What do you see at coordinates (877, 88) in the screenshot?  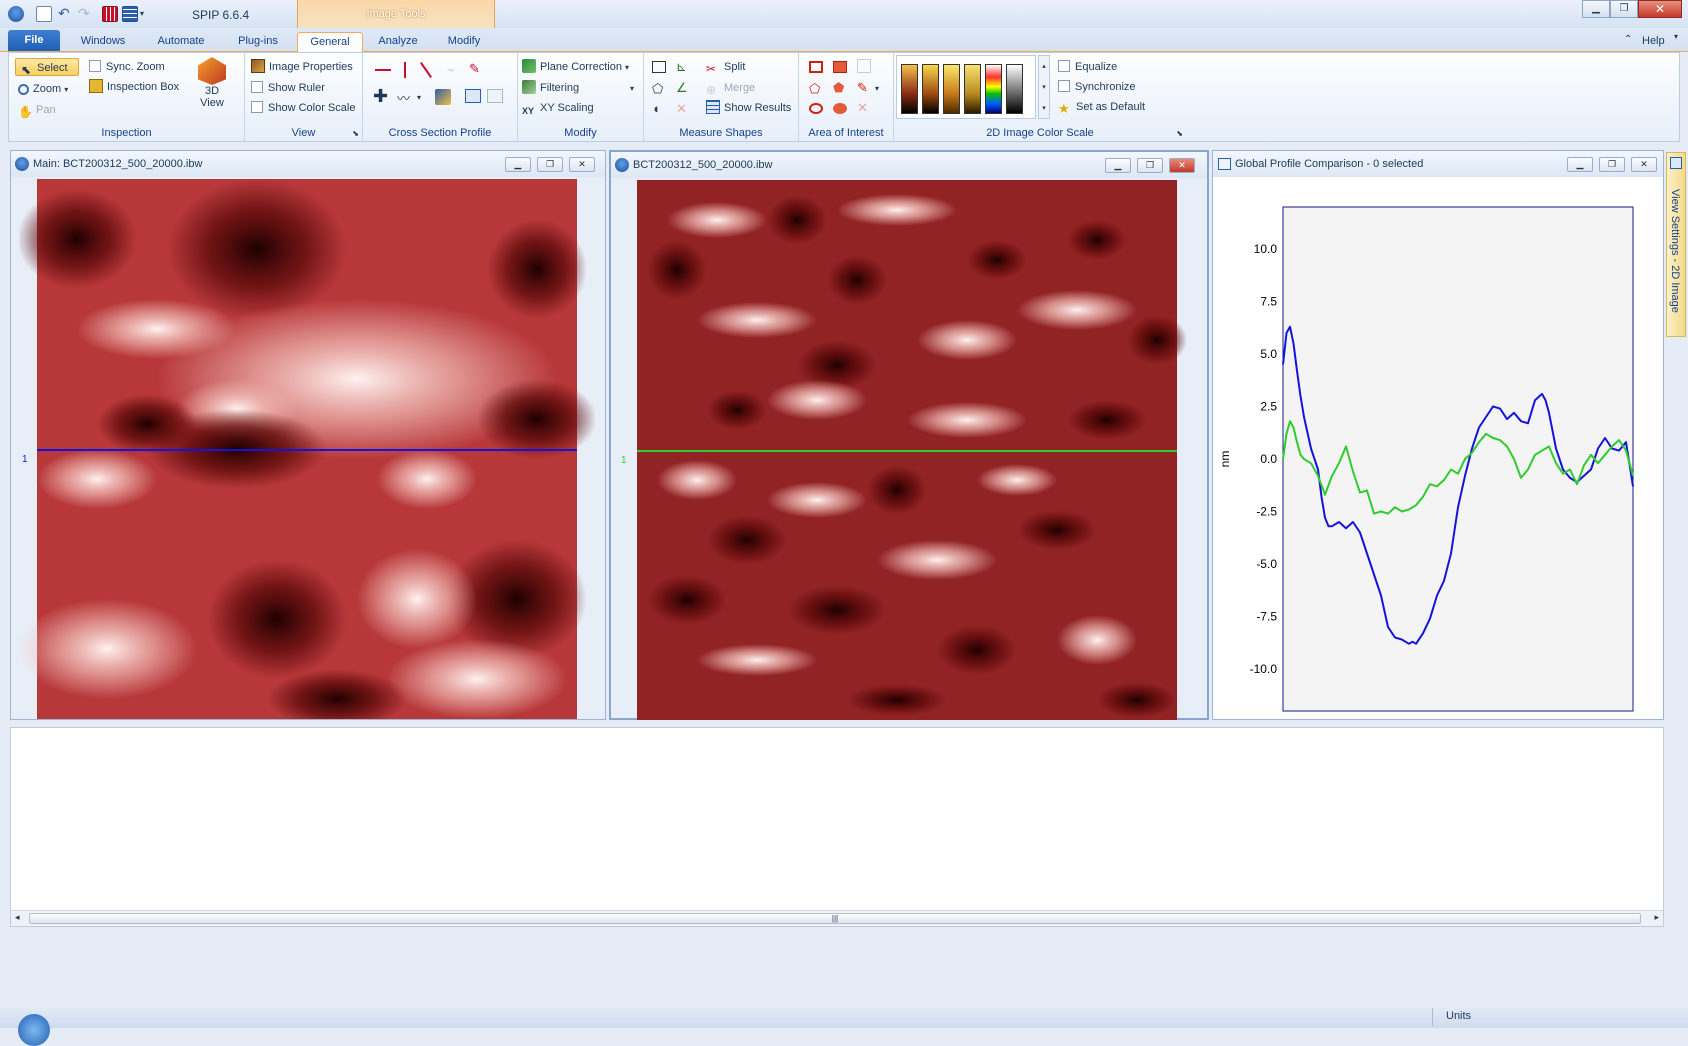 I see `aoi-tool-dropdown-icon: ▾` at bounding box center [877, 88].